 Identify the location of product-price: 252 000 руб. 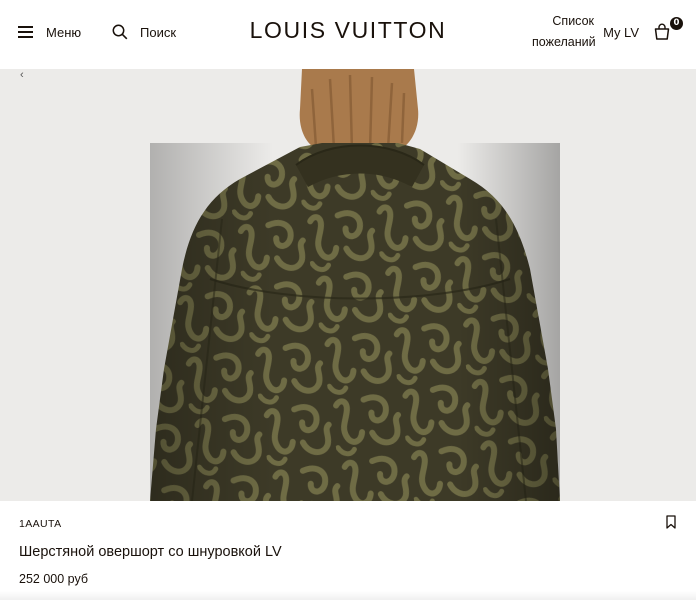
(54, 579).